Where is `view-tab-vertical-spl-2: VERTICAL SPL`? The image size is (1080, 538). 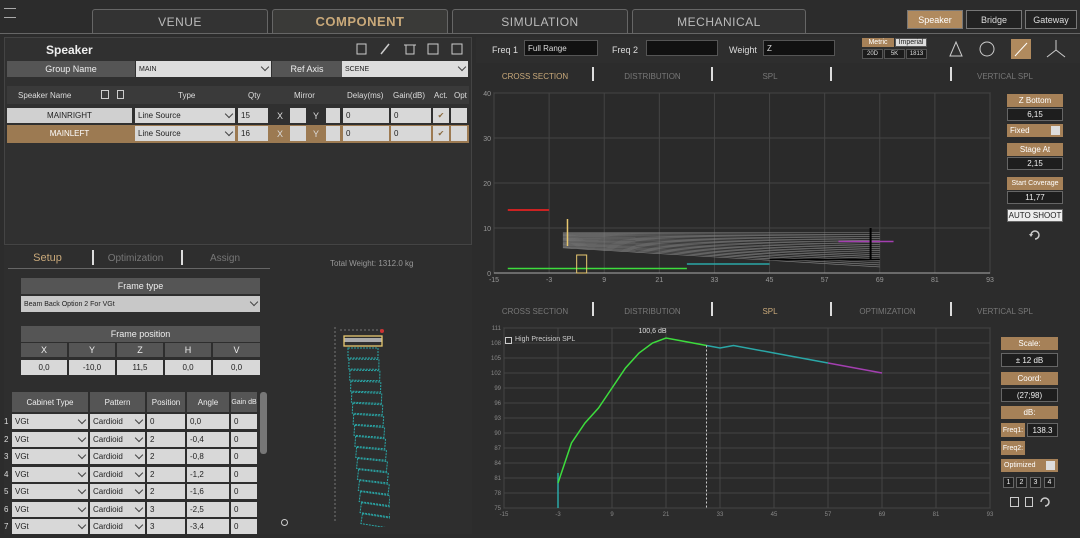 view-tab-vertical-spl-2: VERTICAL SPL is located at coordinates (1005, 311).